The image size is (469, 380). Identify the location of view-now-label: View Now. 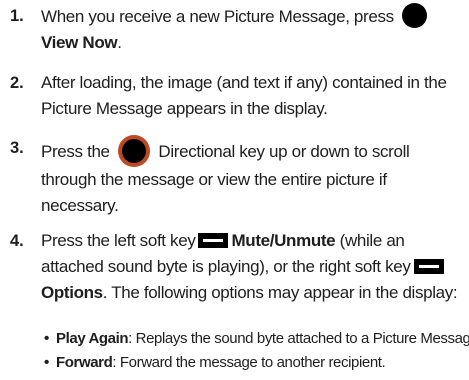
(79, 42).